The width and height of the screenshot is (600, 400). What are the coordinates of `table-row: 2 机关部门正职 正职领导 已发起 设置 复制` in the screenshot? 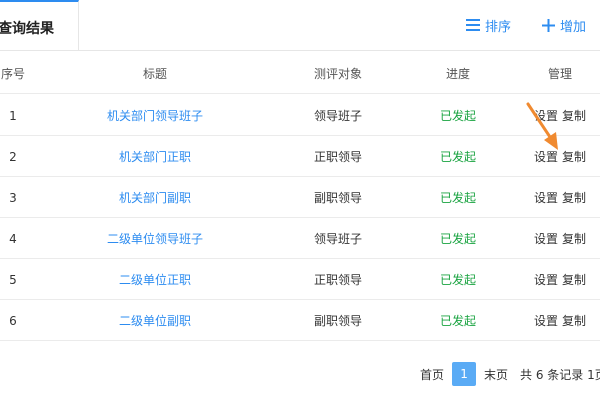 It's located at (300, 157).